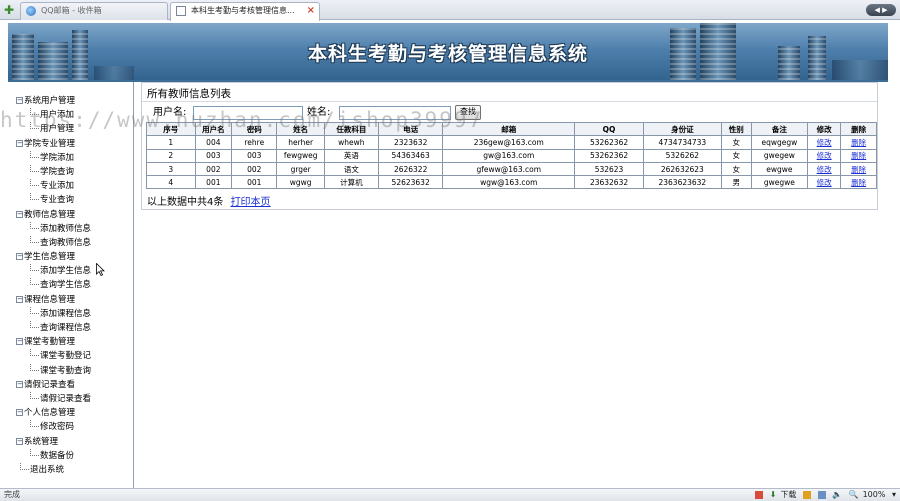 The width and height of the screenshot is (900, 501). What do you see at coordinates (788, 494) in the screenshot?
I see `download-label: 下载` at bounding box center [788, 494].